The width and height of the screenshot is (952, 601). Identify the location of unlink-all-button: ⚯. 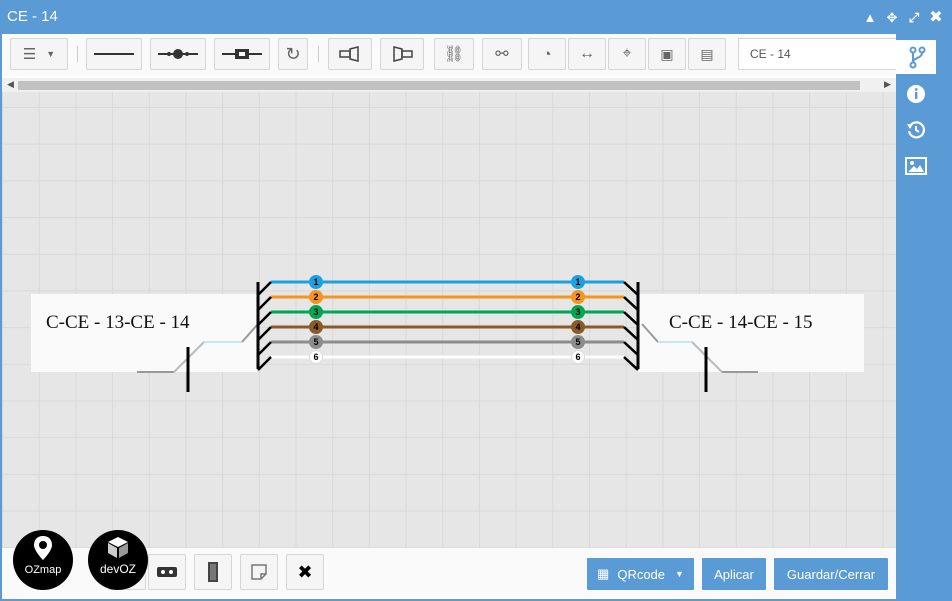
(502, 54).